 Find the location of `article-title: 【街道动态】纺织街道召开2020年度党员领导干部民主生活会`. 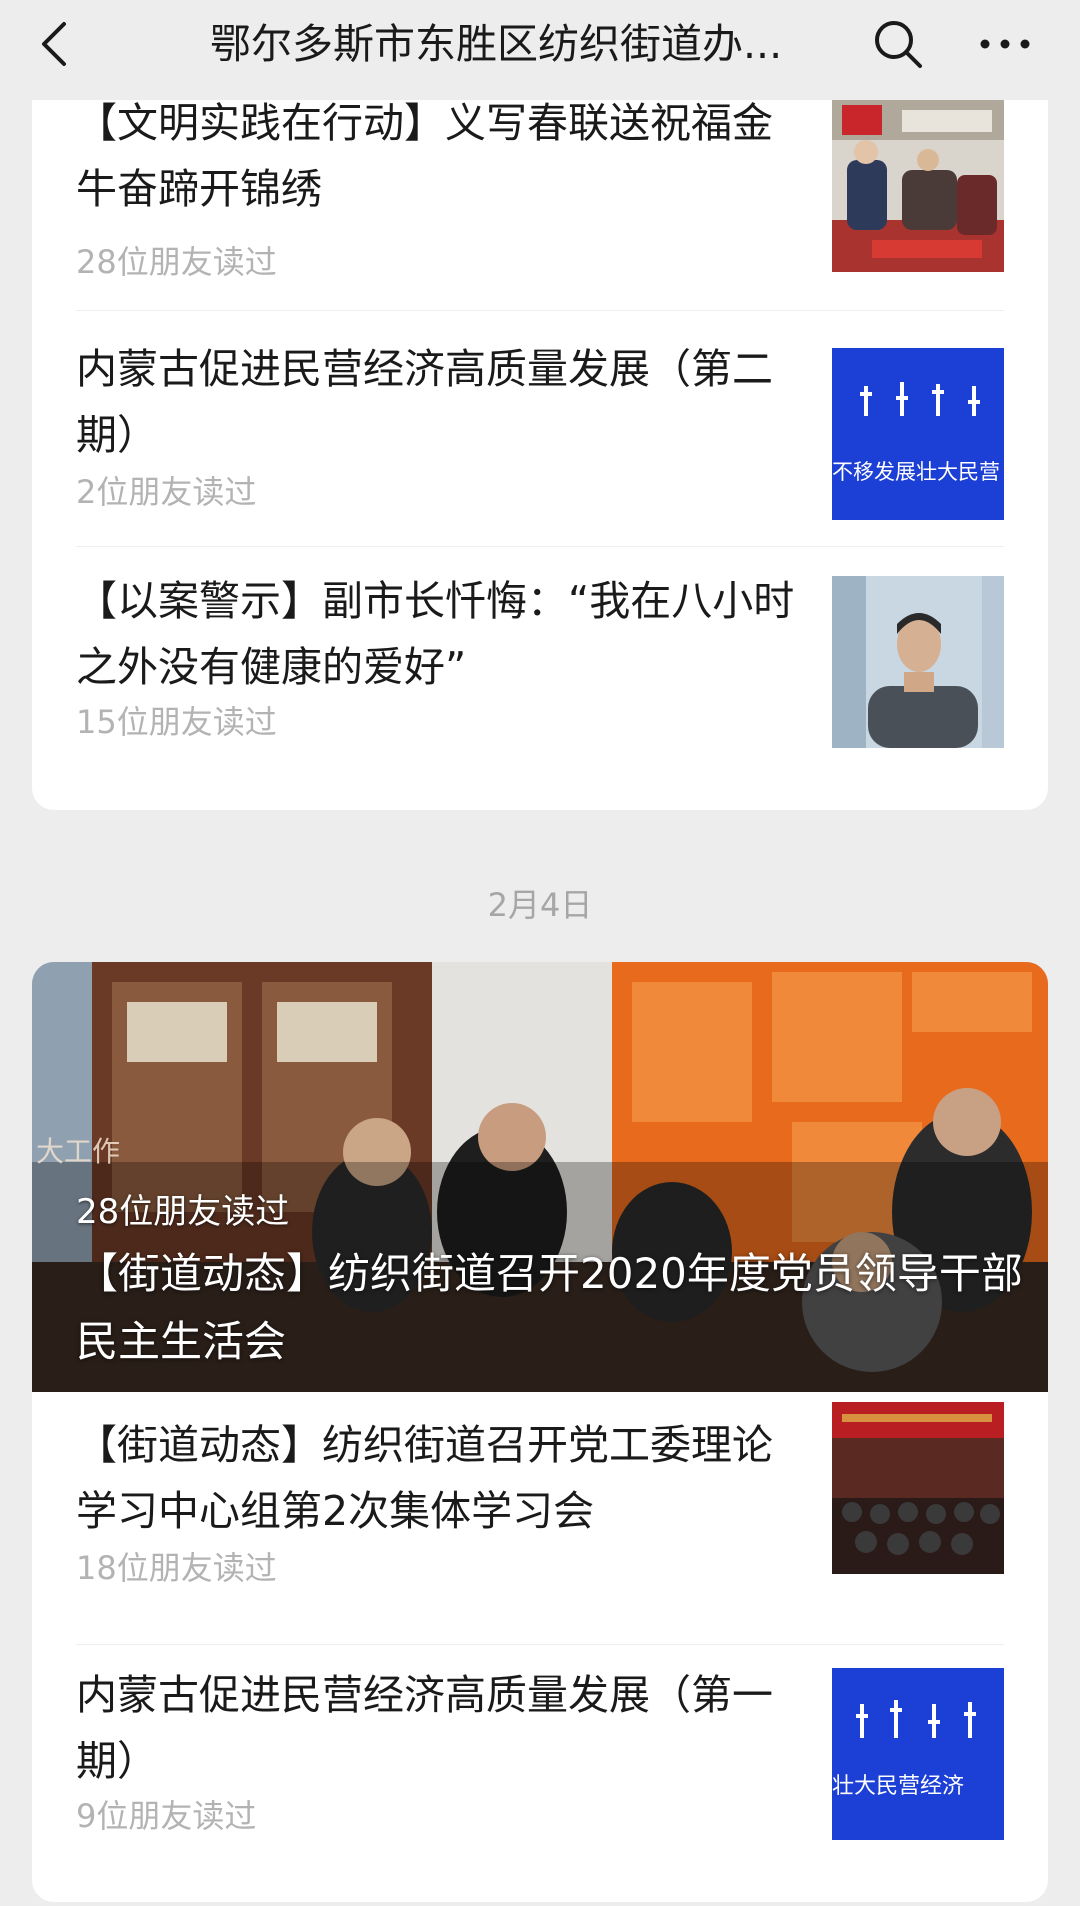

article-title: 【街道动态】纺织街道召开2020年度党员领导干部民主生活会 is located at coordinates (549, 1307).